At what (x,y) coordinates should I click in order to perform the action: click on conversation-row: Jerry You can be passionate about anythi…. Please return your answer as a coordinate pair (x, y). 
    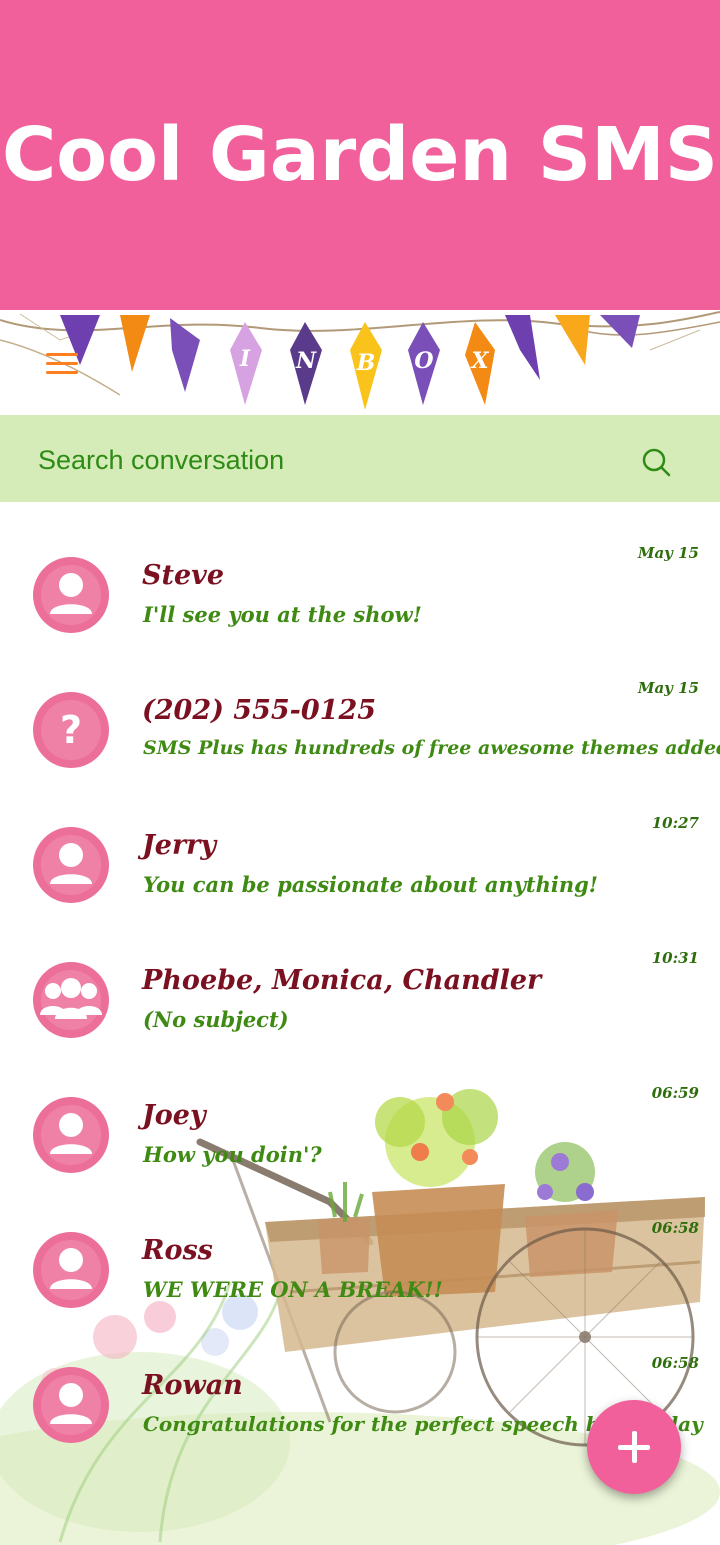
    Looking at the image, I should click on (360, 839).